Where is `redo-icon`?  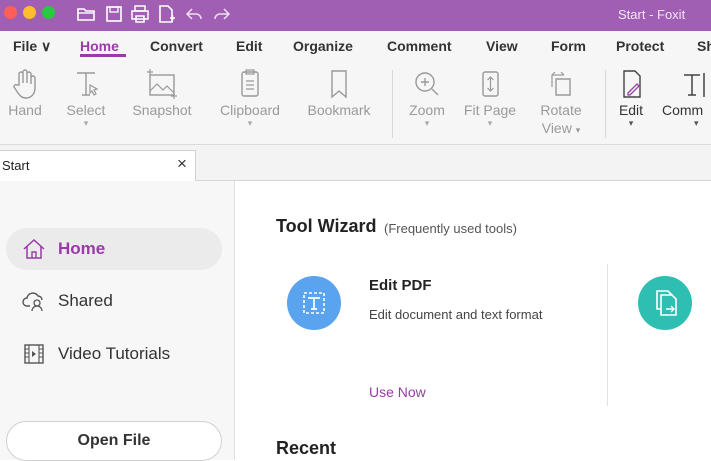
redo-icon is located at coordinates (222, 14).